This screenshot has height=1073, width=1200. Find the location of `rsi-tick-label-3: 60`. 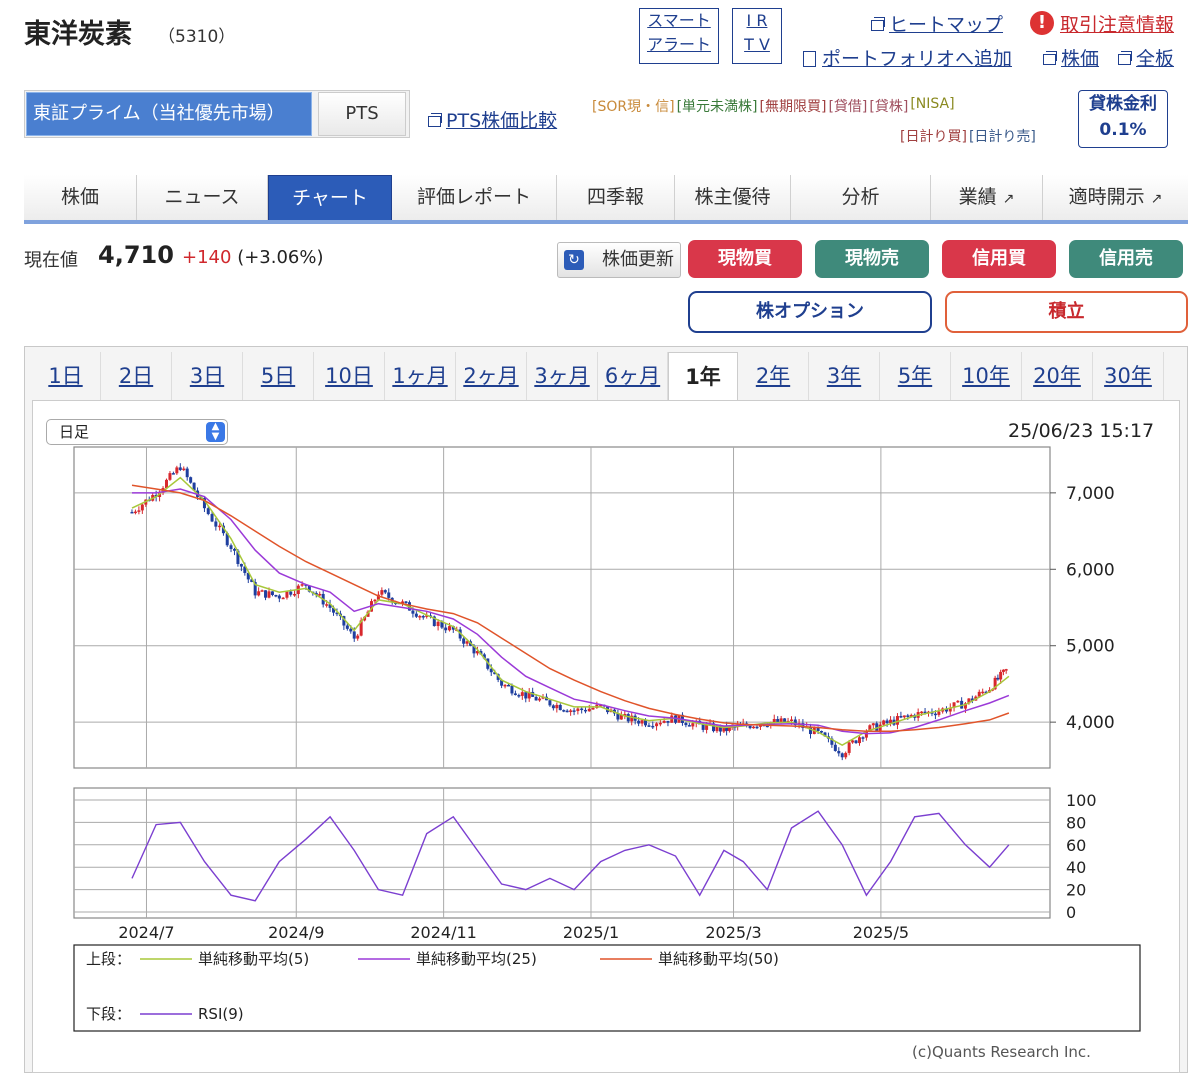

rsi-tick-label-3: 60 is located at coordinates (1076, 845).